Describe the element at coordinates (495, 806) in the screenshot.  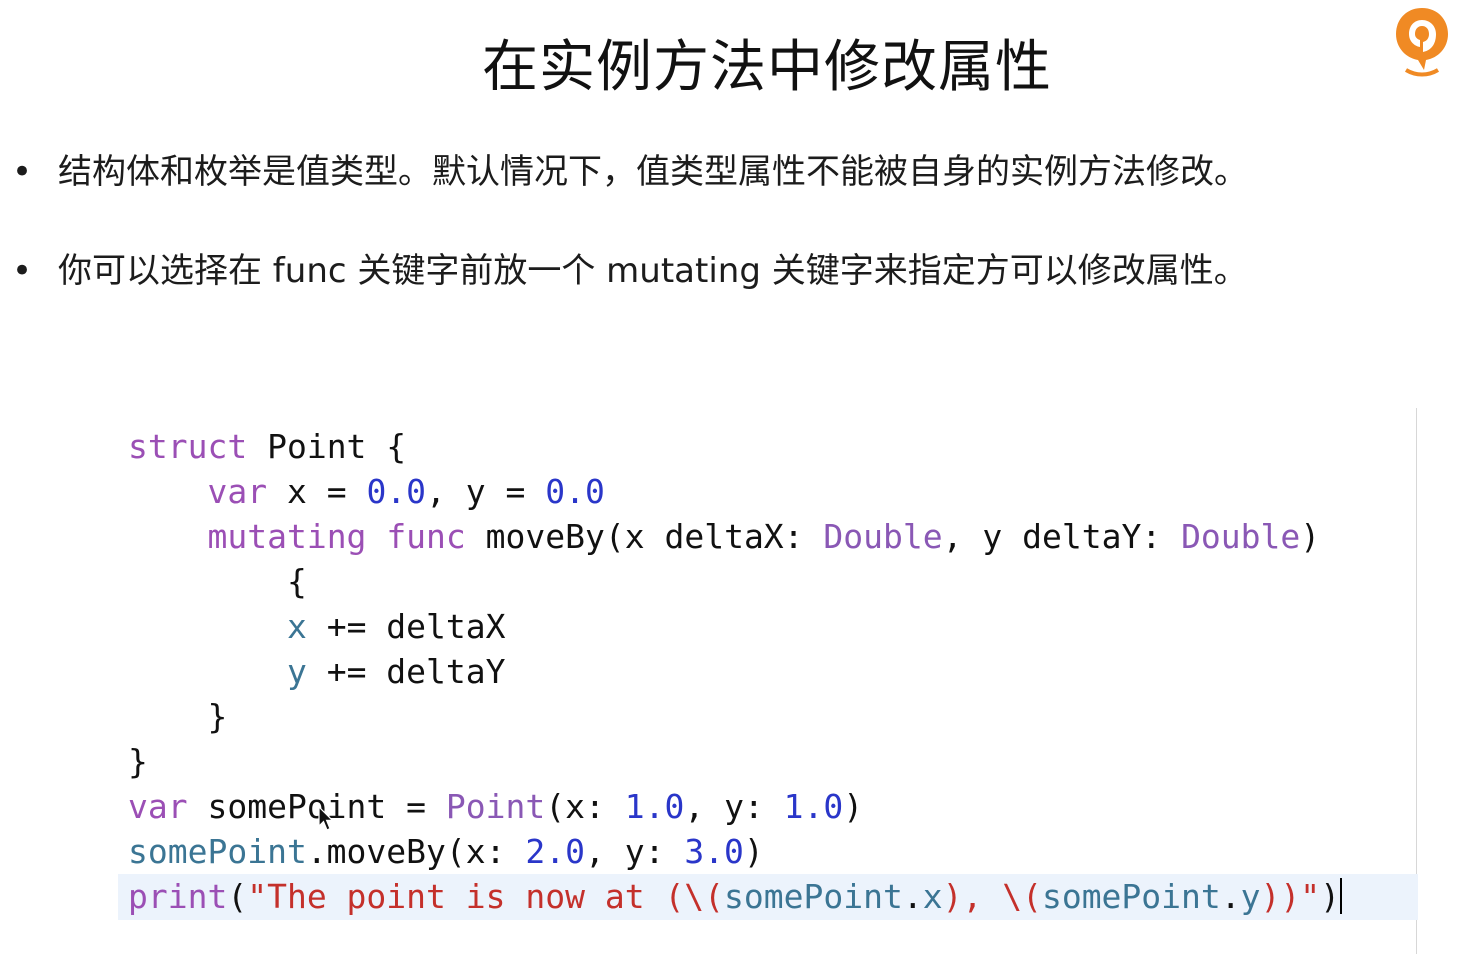
I see `type-token: Point` at that location.